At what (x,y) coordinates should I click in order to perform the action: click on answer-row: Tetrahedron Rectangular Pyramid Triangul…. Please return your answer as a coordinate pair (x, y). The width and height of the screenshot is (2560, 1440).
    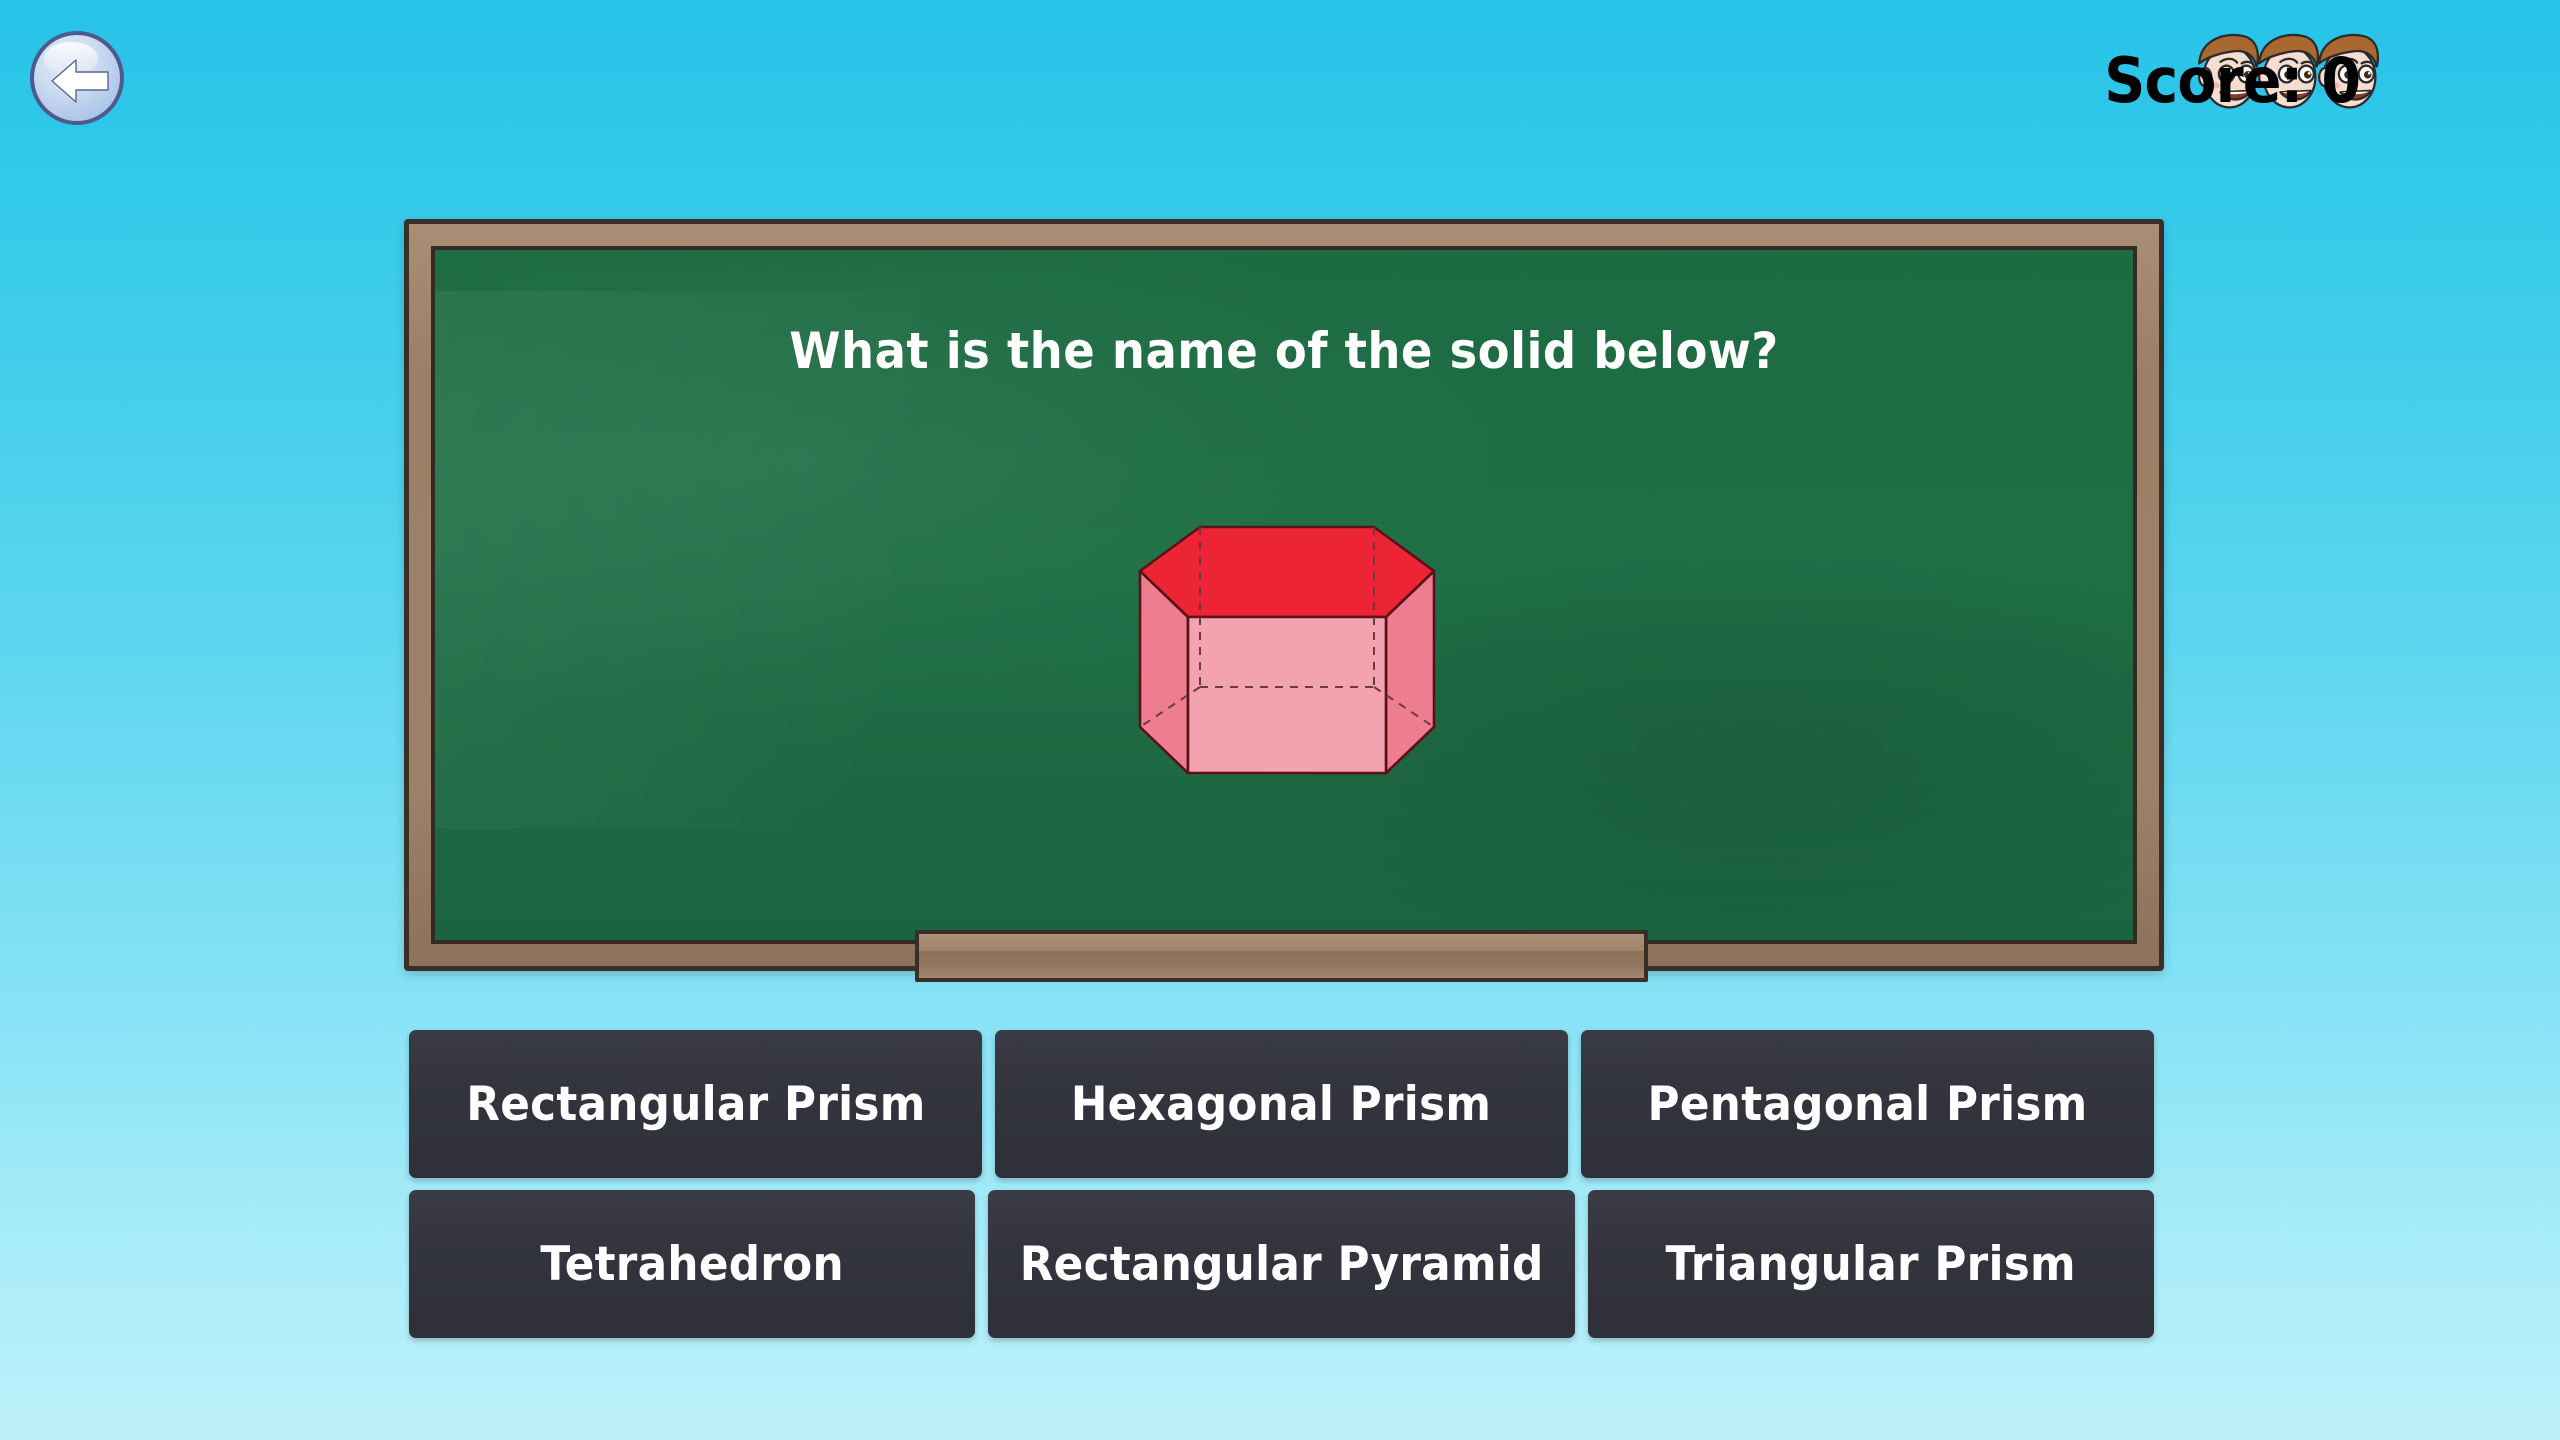
    Looking at the image, I should click on (1282, 1264).